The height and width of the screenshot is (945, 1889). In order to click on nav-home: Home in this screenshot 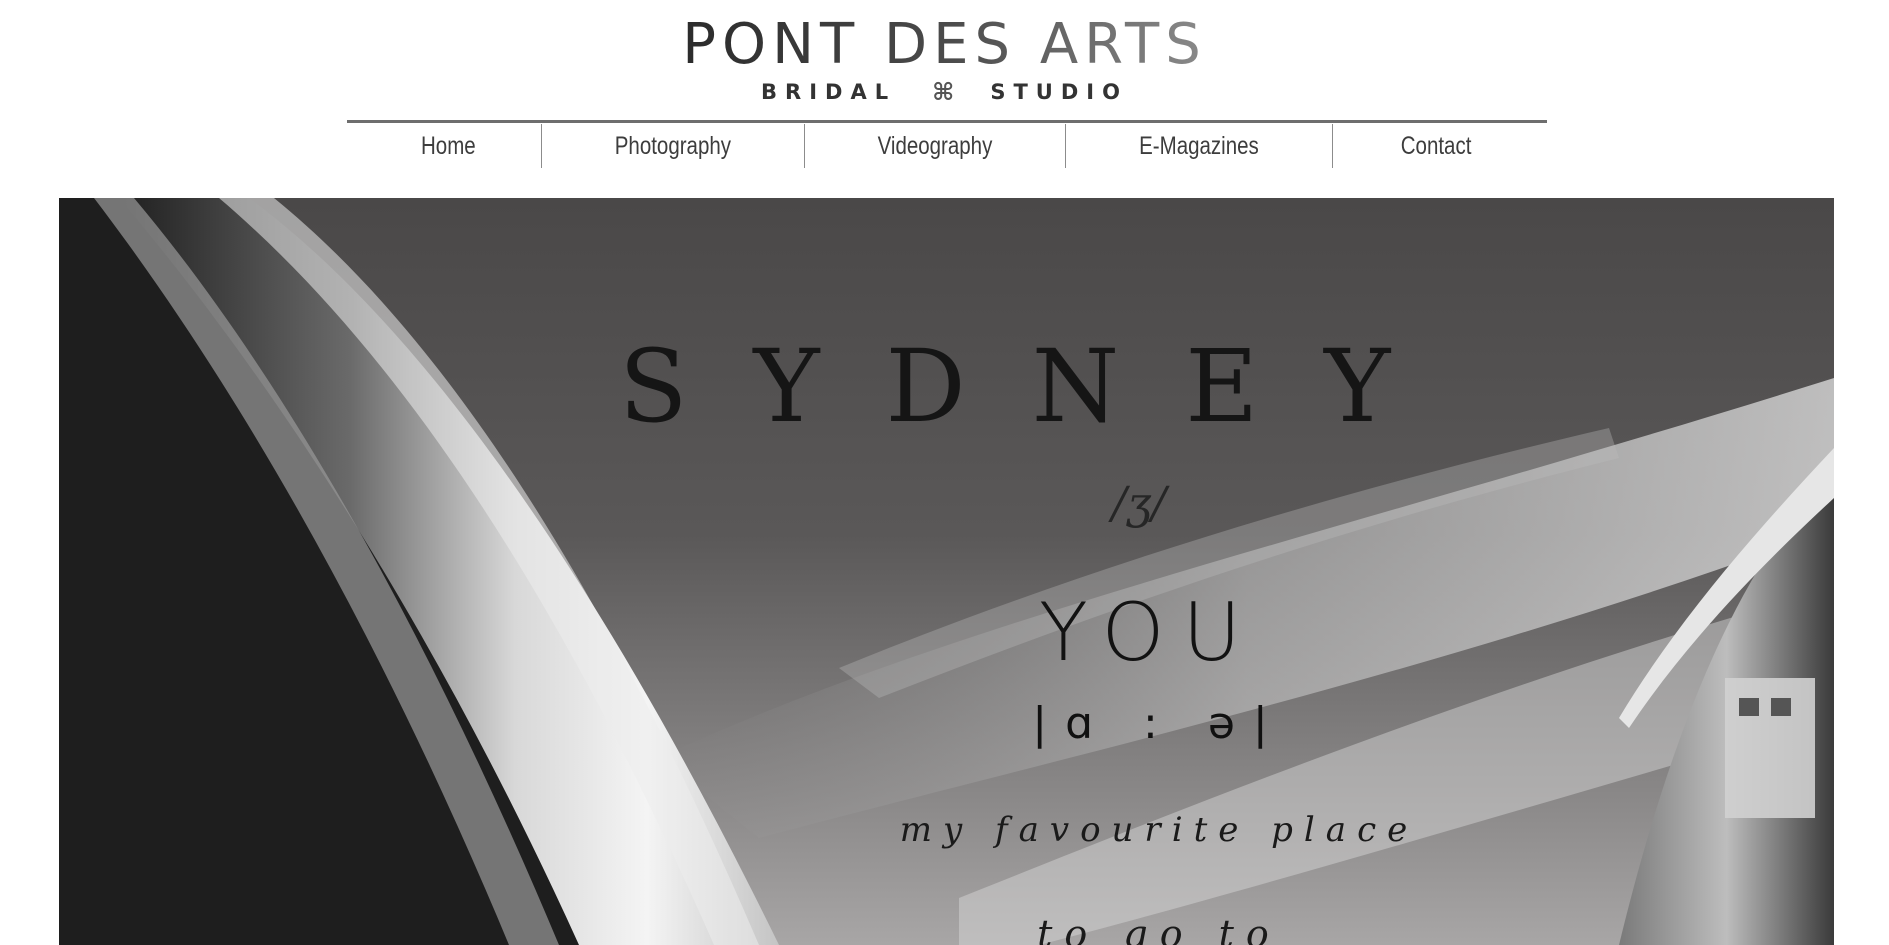, I will do `click(448, 146)`.